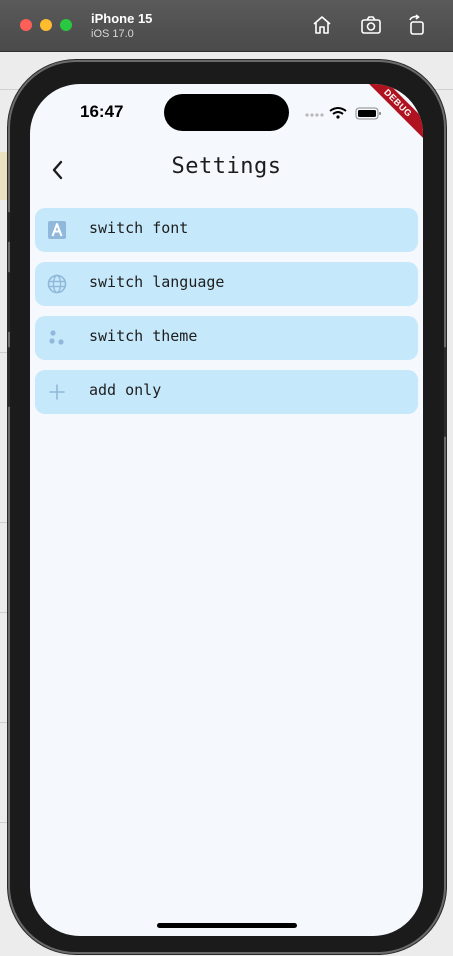 This screenshot has width=453, height=956. What do you see at coordinates (112, 34) in the screenshot?
I see `simulator-os-version: iOS 17.0` at bounding box center [112, 34].